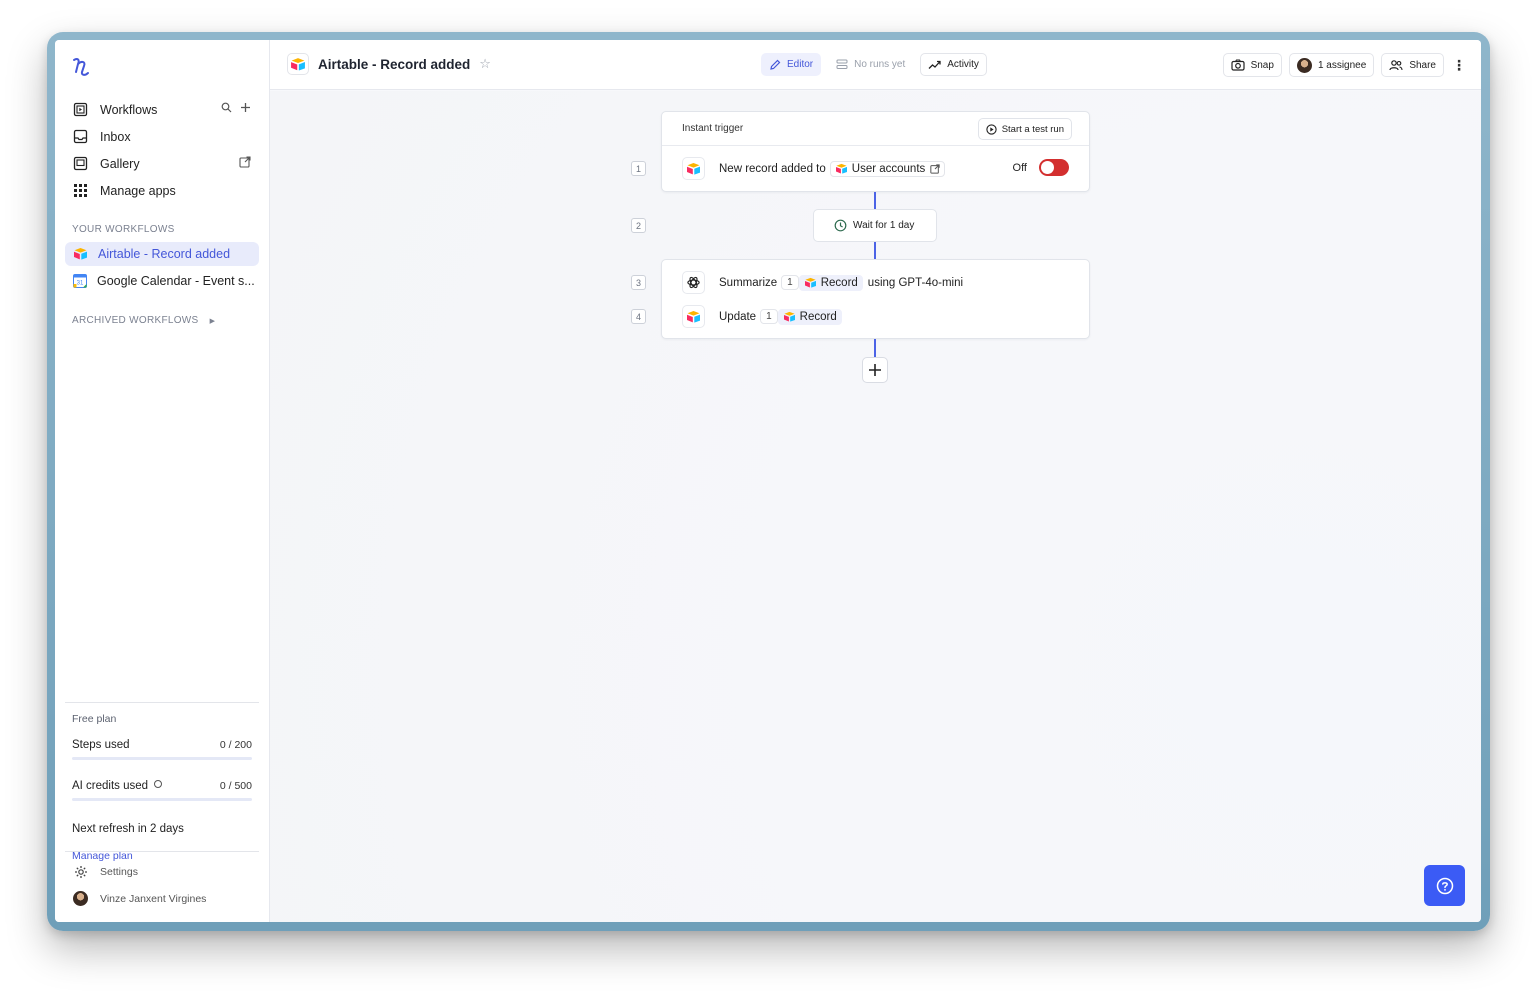  I want to click on settings-label: Settings, so click(119, 871).